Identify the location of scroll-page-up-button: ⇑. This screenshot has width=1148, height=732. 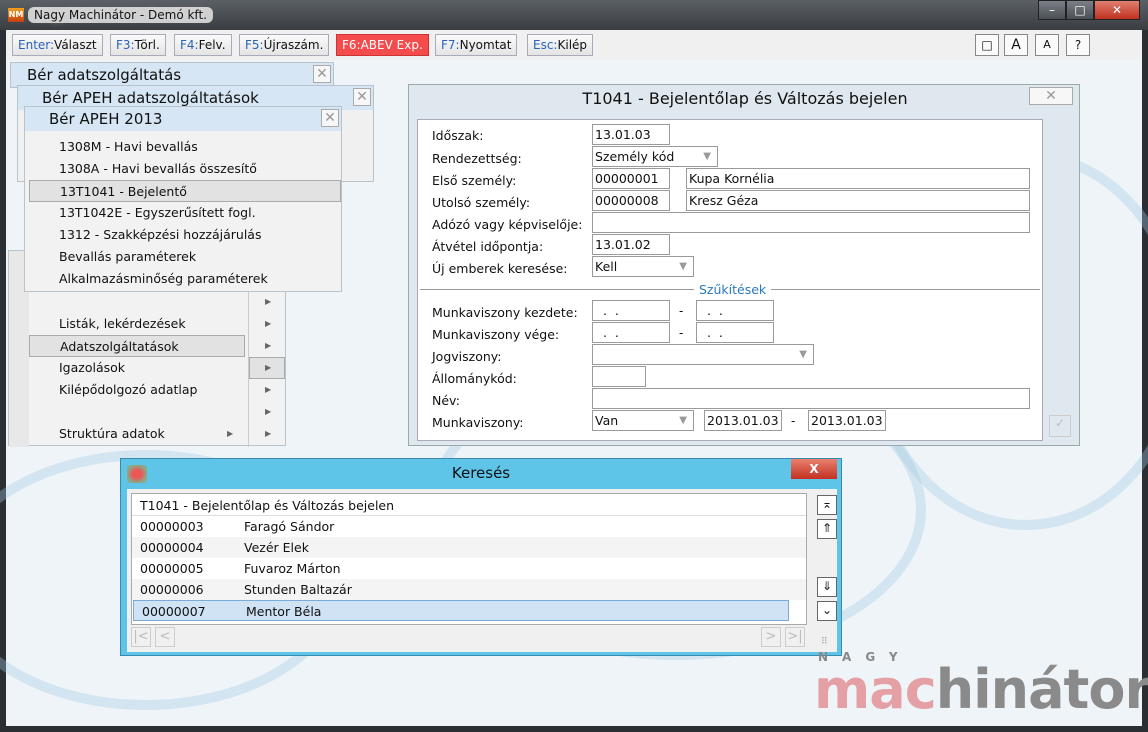
(827, 529).